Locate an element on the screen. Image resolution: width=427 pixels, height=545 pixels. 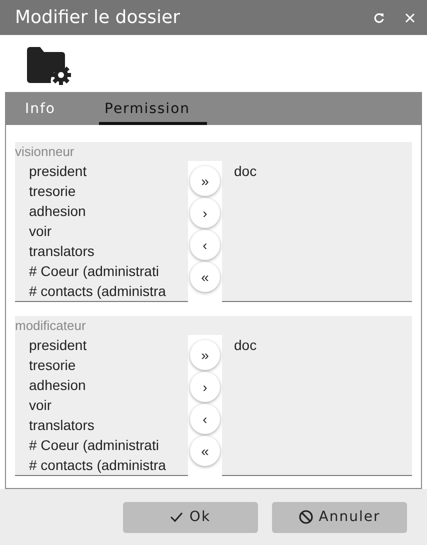
cancel-button: Annuler is located at coordinates (339, 517).